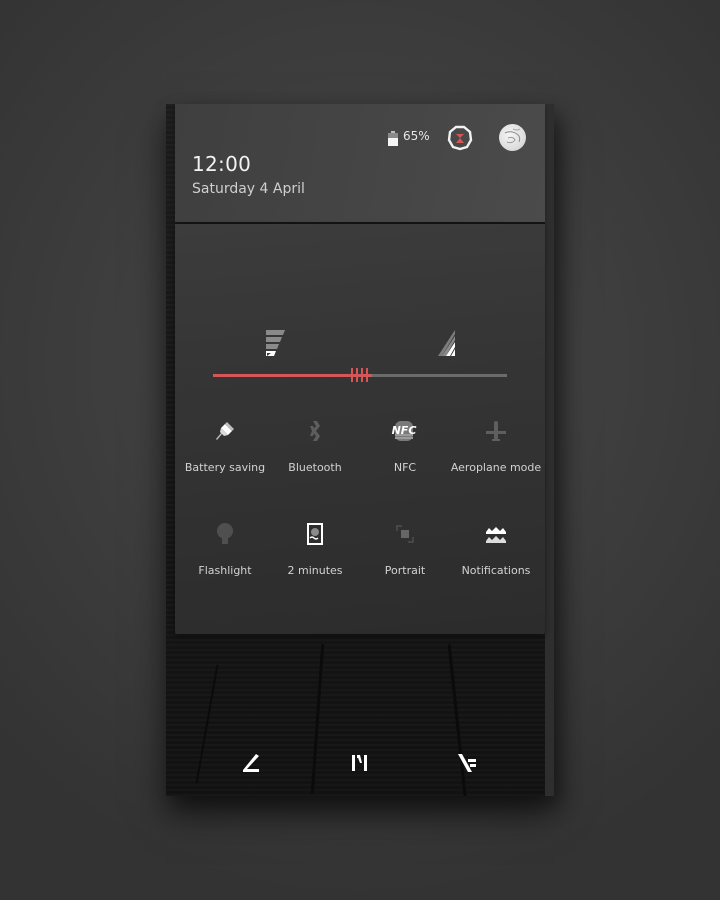 This screenshot has height=900, width=720. I want to click on rotation-icon, so click(405, 534).